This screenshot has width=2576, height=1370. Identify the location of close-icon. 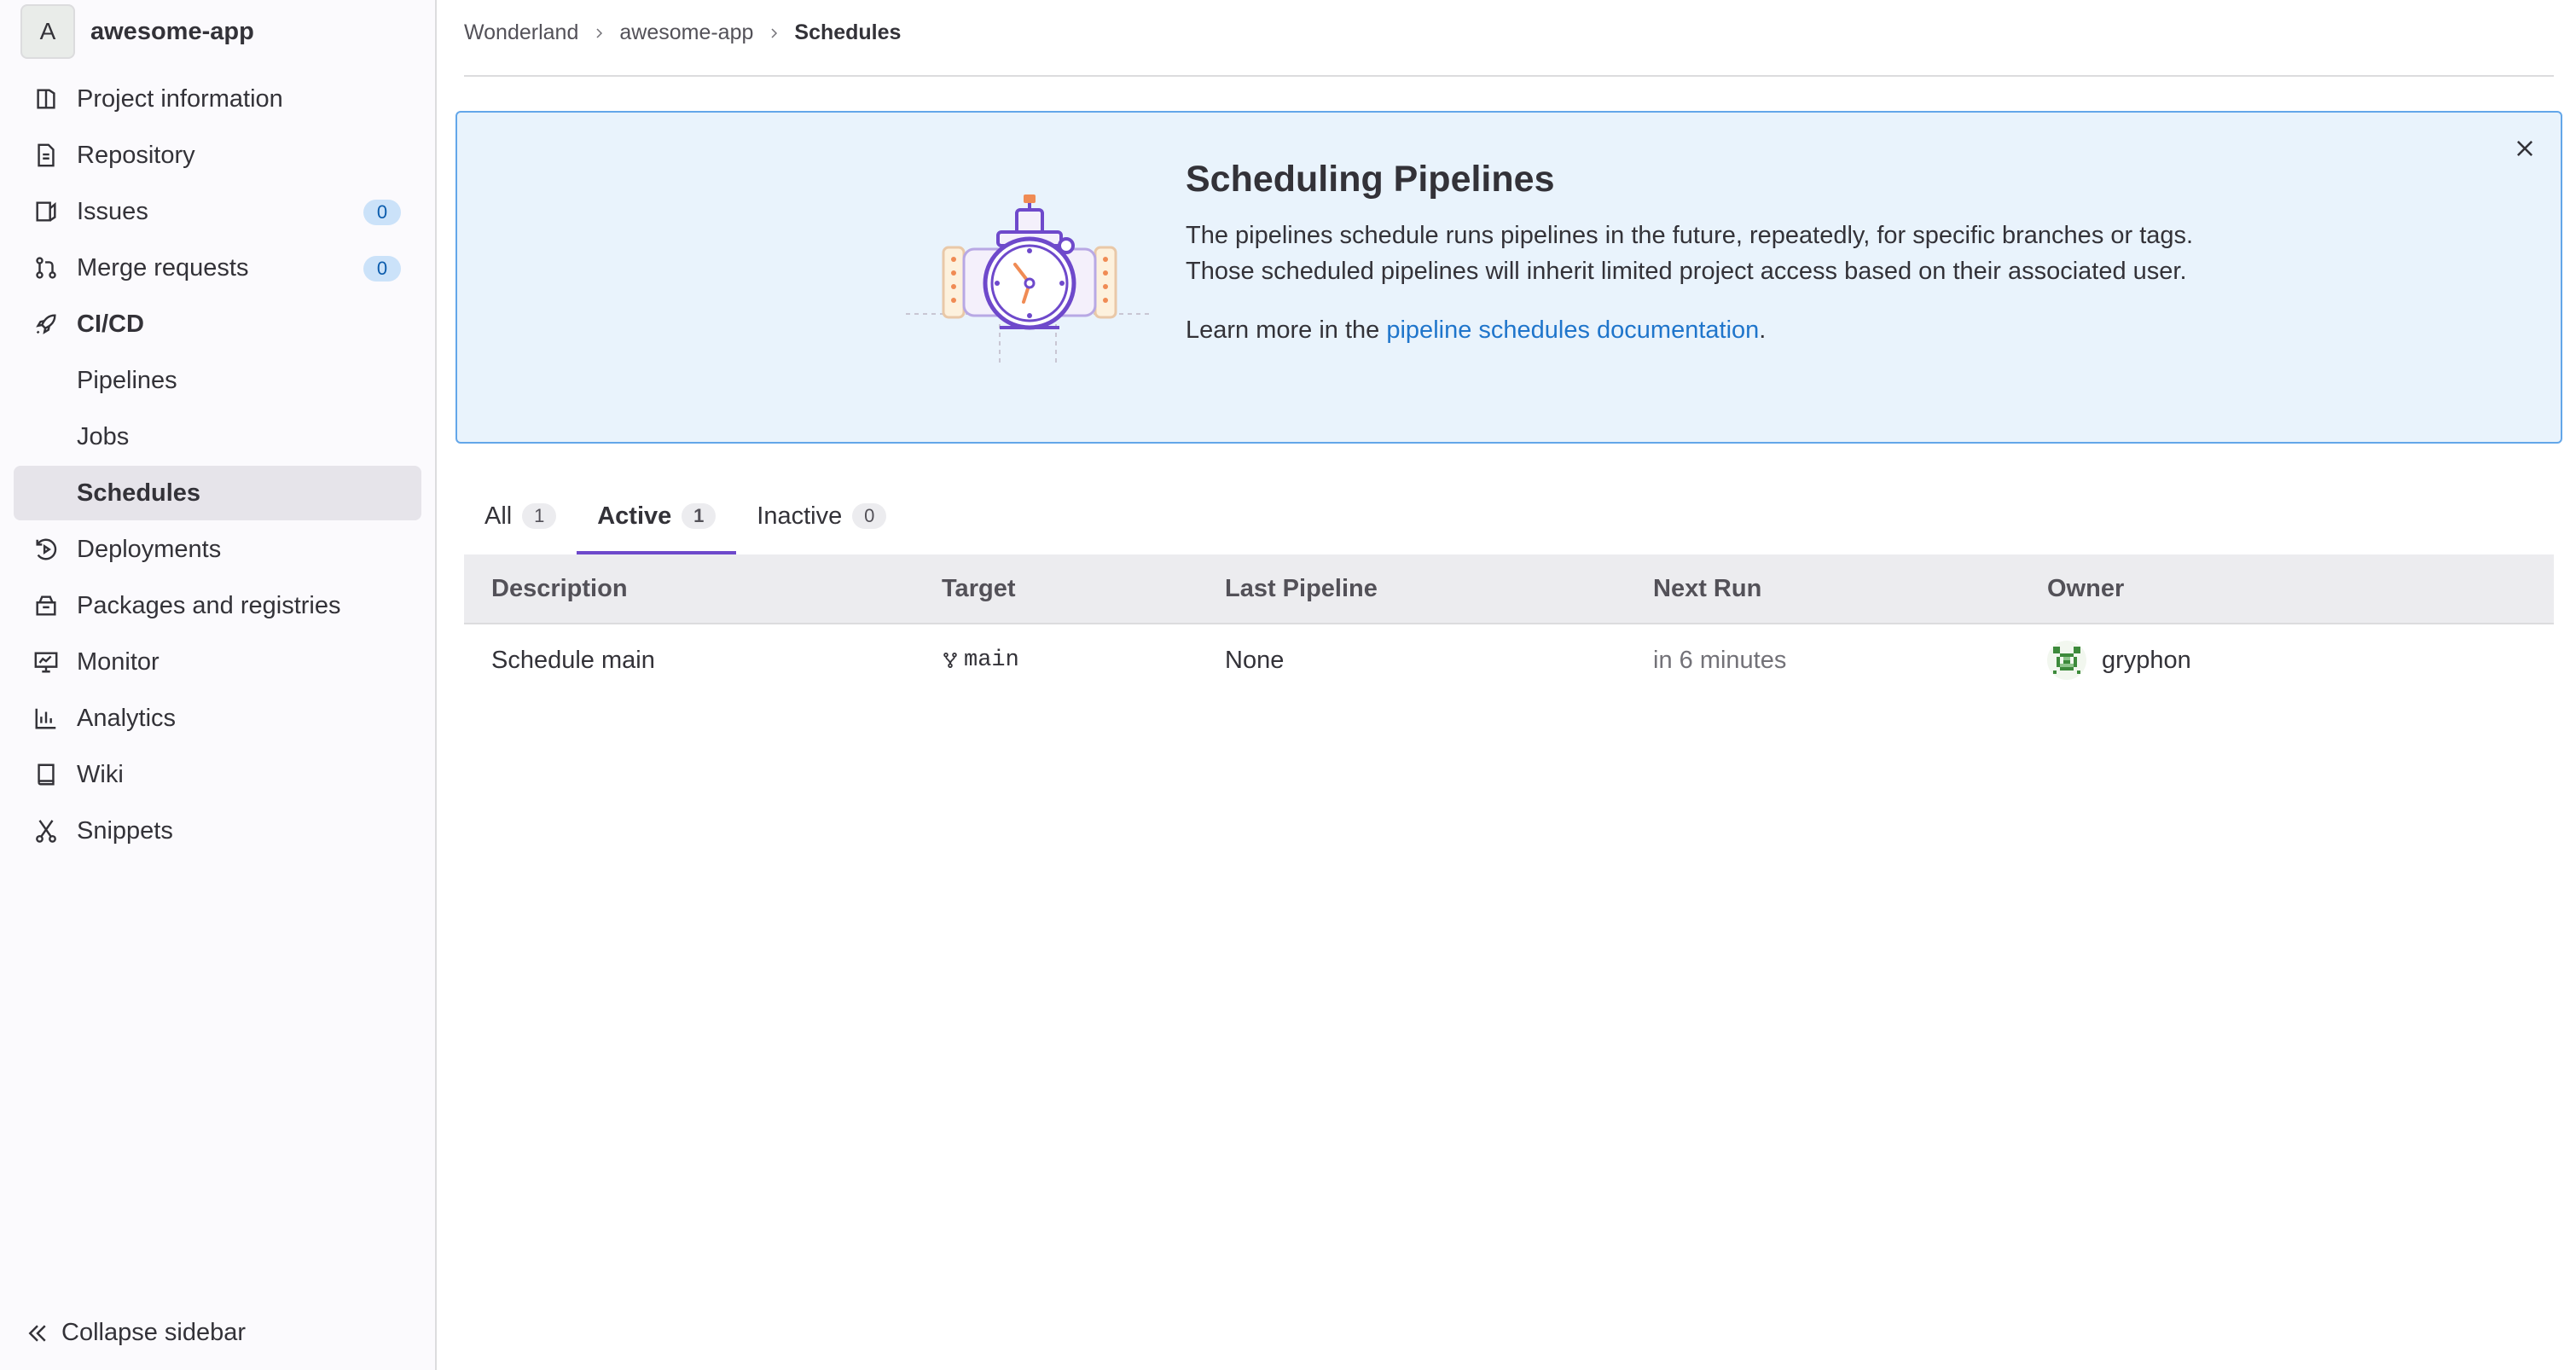
(2524, 148).